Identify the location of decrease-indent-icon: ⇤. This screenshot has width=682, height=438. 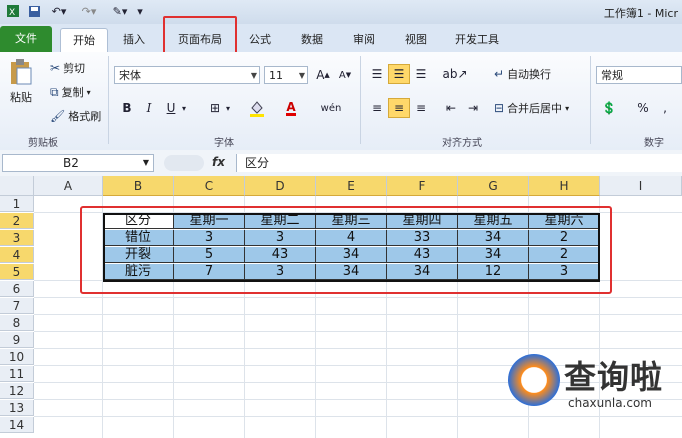
(451, 108).